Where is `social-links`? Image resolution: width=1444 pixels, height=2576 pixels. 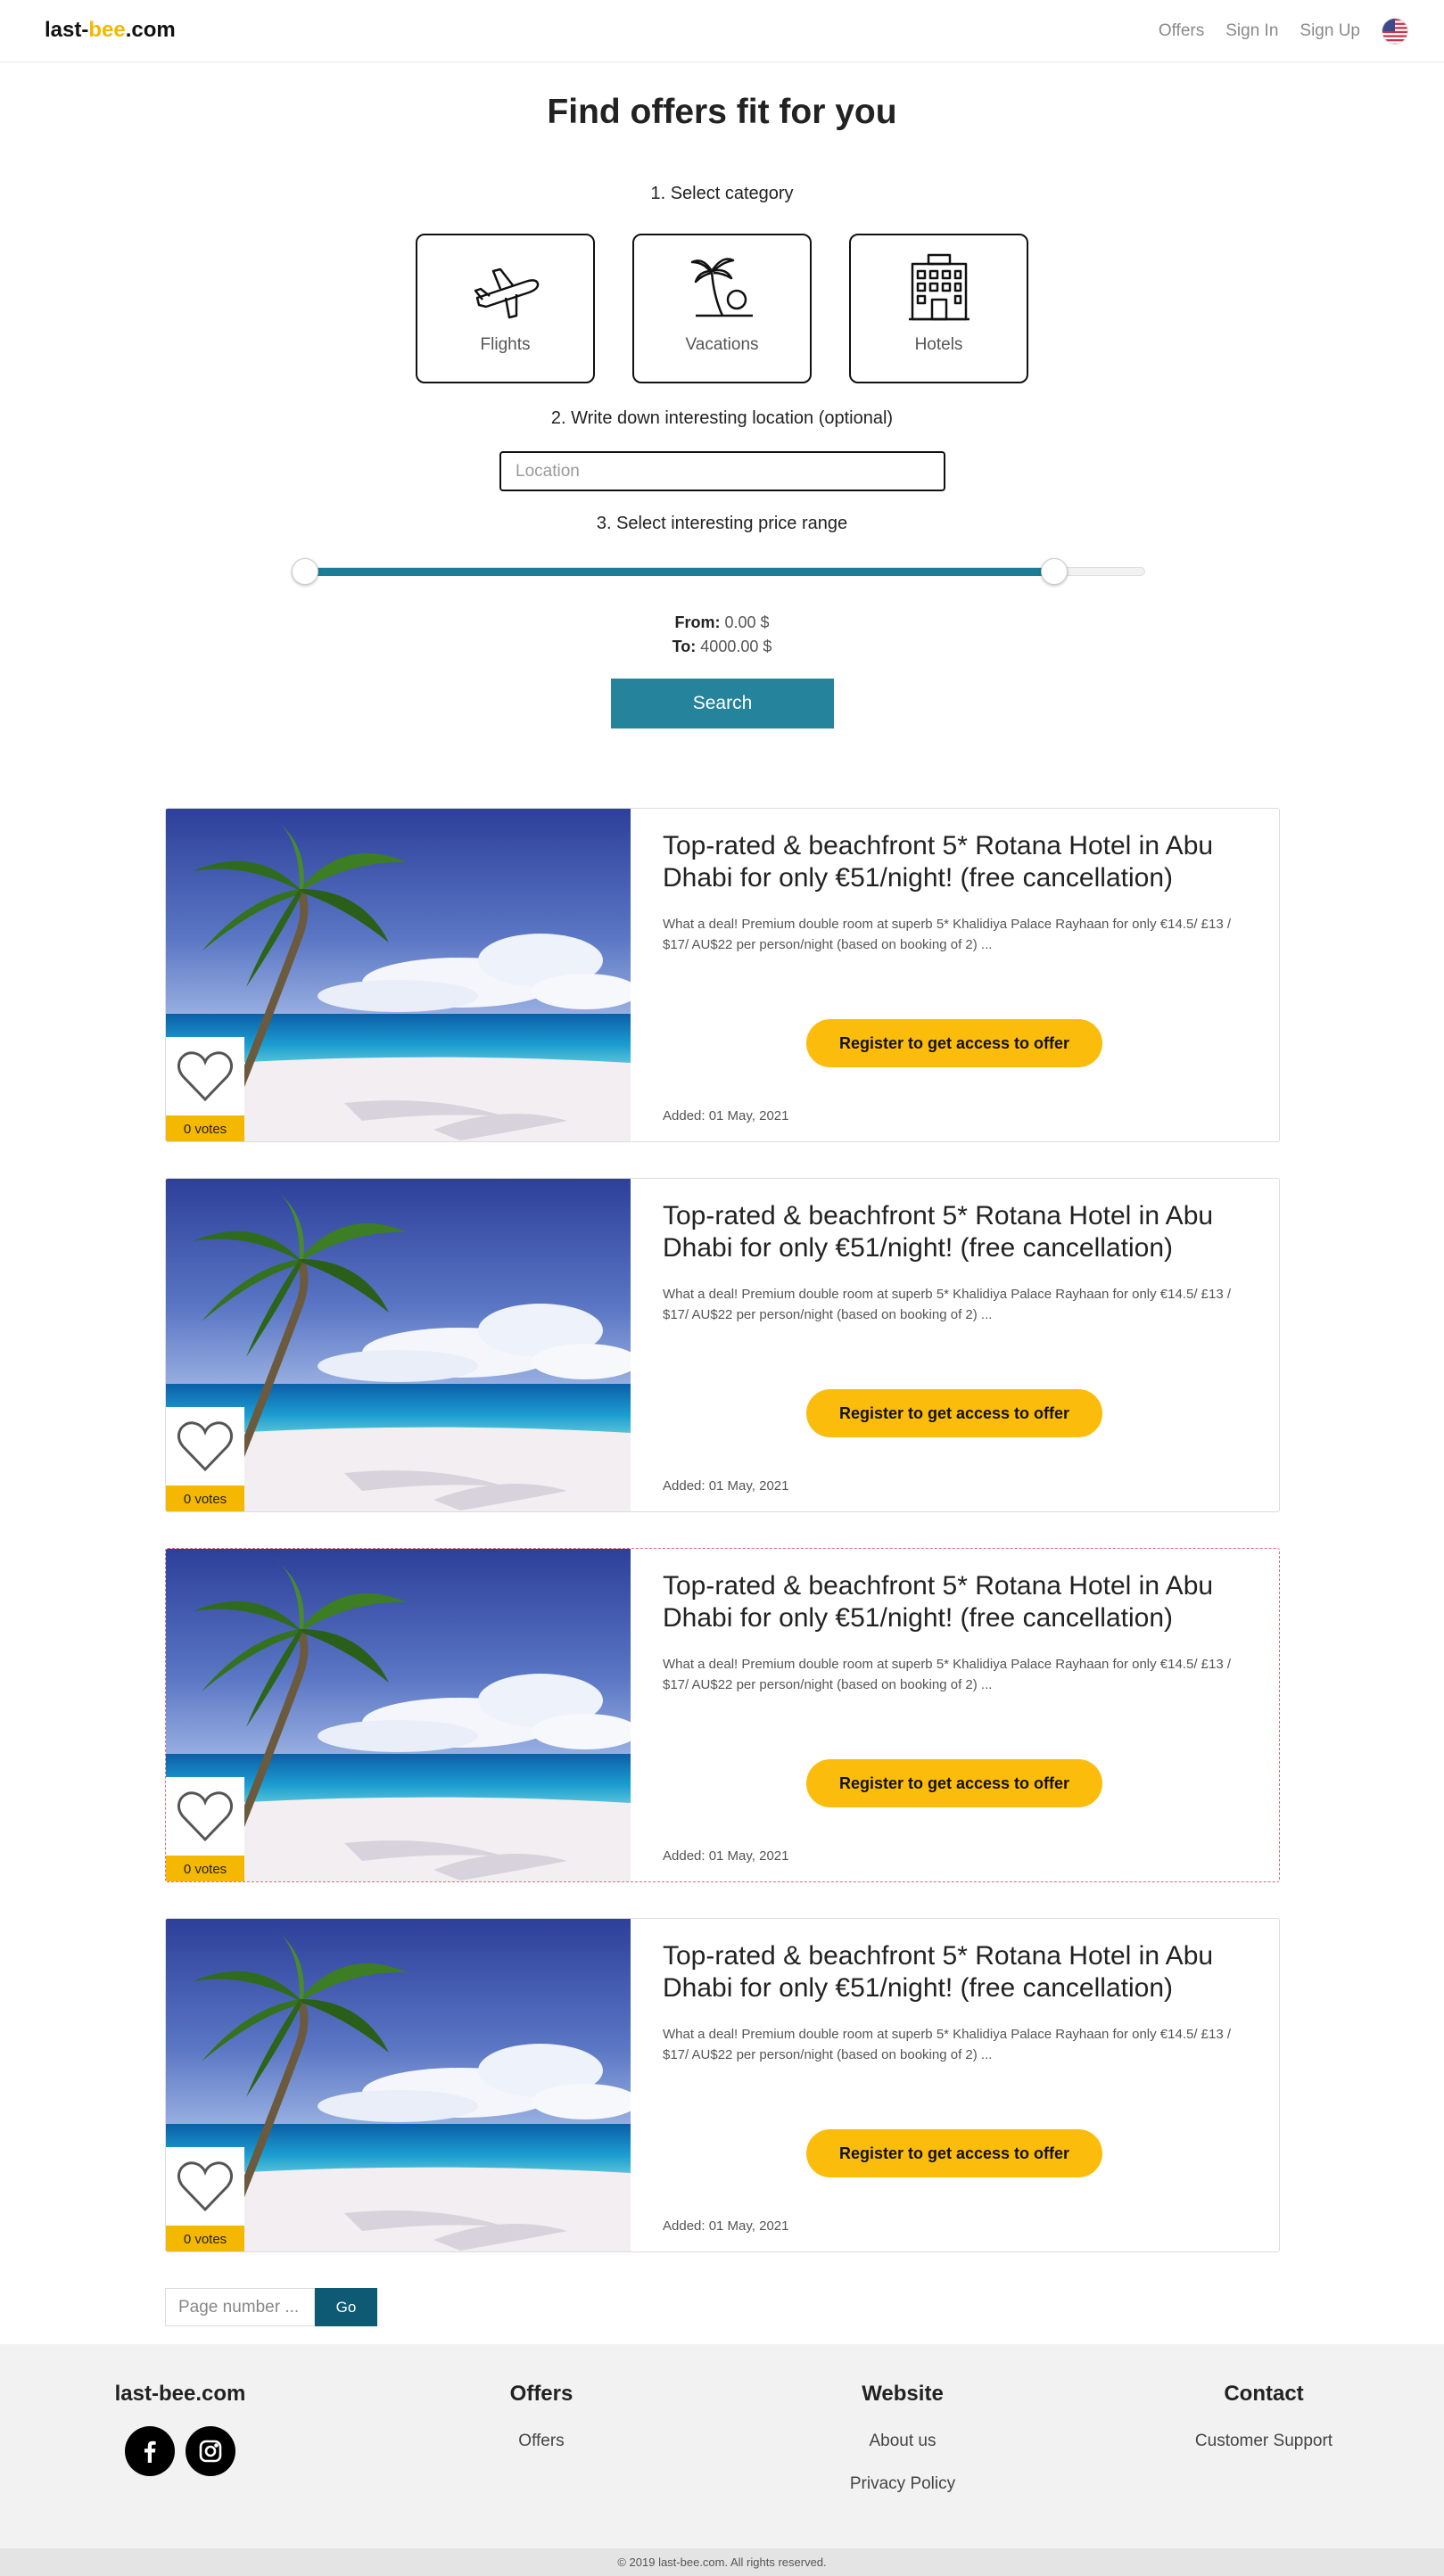 social-links is located at coordinates (180, 2451).